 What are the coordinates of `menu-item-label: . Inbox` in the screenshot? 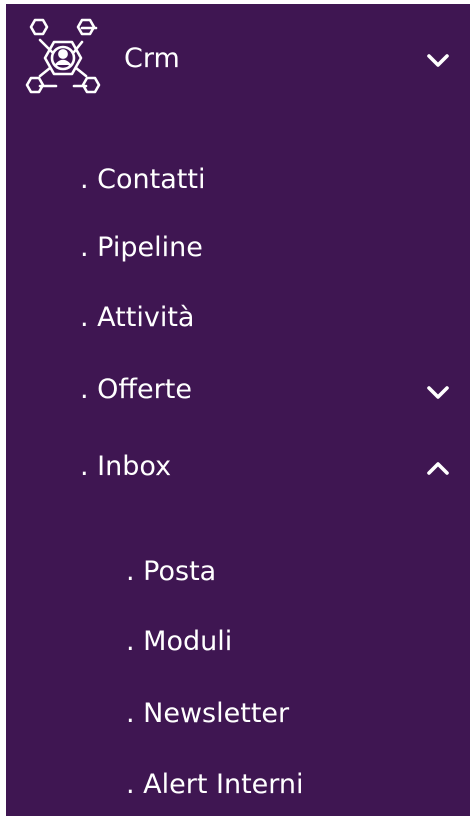 It's located at (126, 466).